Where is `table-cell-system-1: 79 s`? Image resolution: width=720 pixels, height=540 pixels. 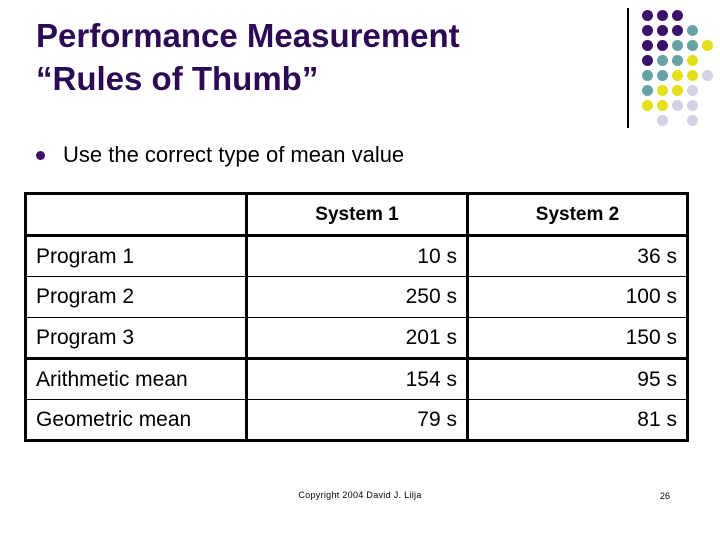
table-cell-system-1: 79 s is located at coordinates (356, 420).